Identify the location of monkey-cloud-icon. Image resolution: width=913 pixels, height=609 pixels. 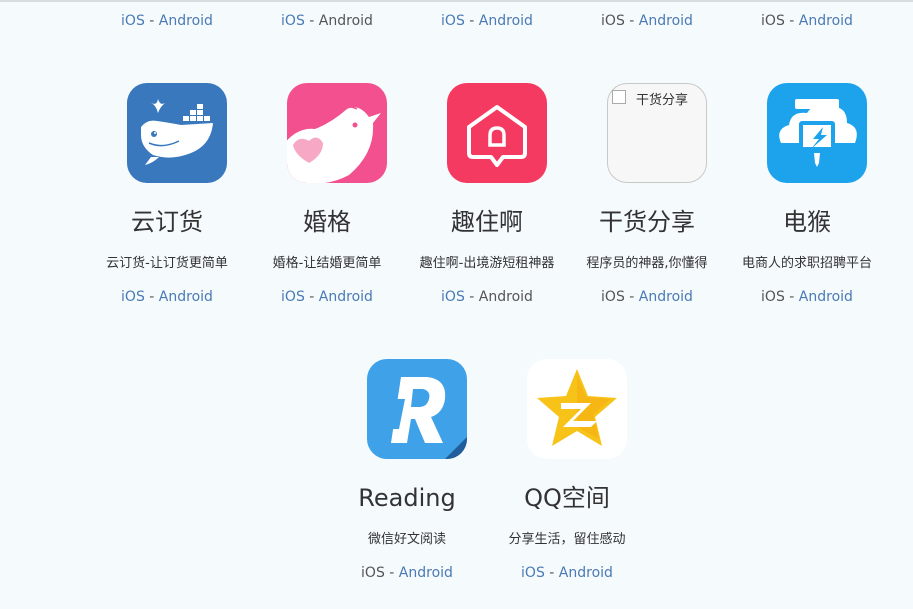
(817, 133).